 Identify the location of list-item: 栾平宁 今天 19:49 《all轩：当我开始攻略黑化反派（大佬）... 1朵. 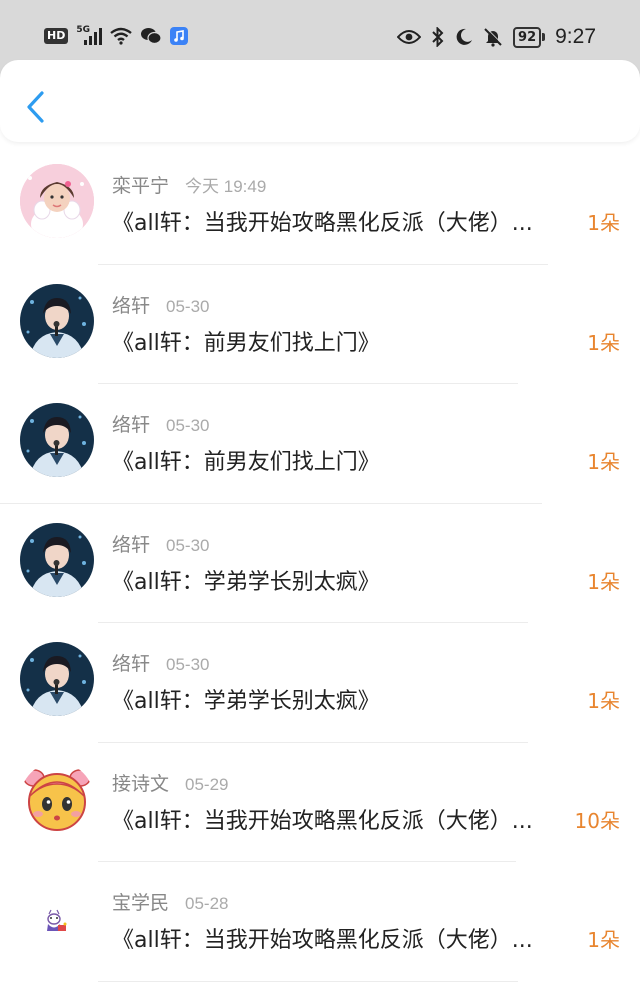
(320, 205).